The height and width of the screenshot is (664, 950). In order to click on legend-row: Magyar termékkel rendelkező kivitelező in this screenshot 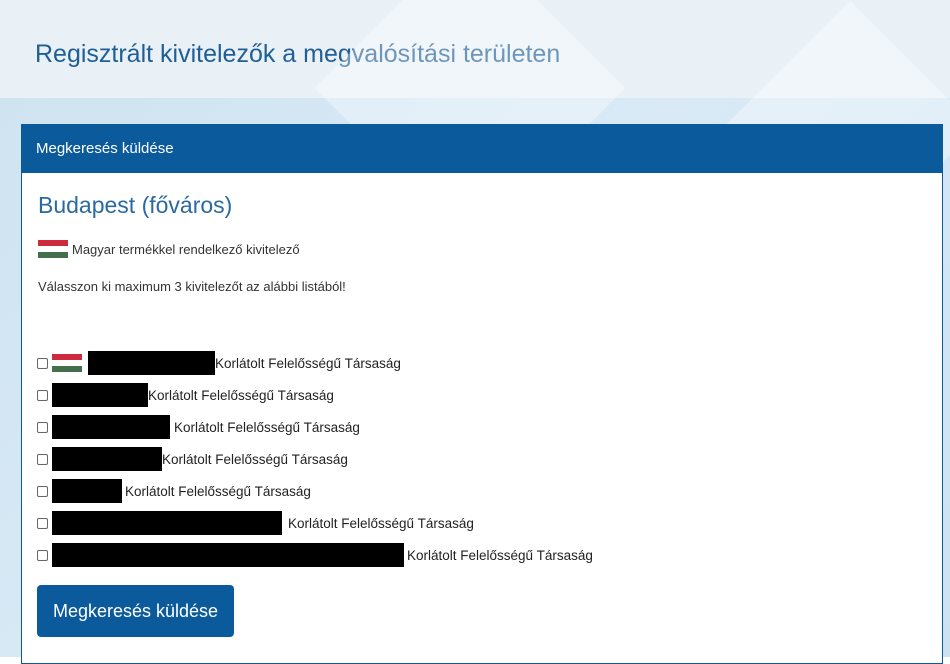, I will do `click(169, 249)`.